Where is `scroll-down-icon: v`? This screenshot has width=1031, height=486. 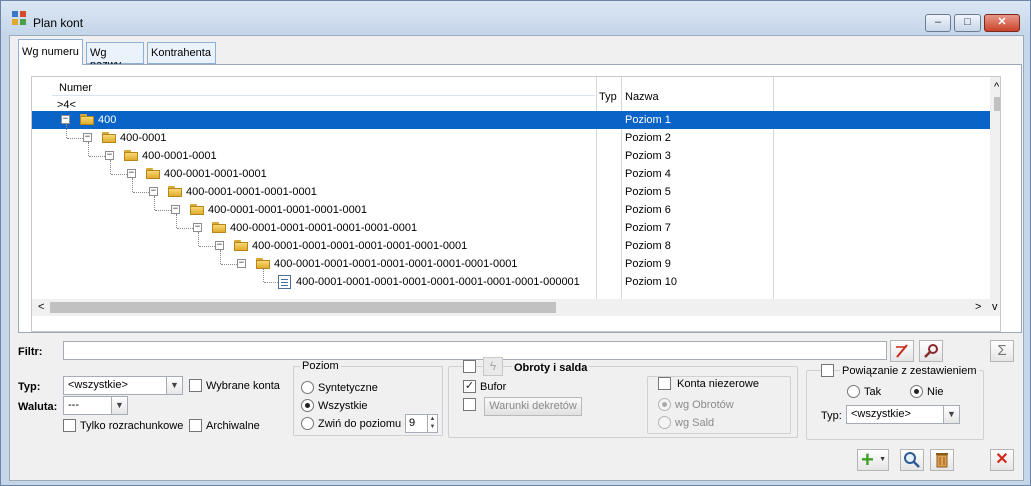
scroll-down-icon: v is located at coordinates (995, 307).